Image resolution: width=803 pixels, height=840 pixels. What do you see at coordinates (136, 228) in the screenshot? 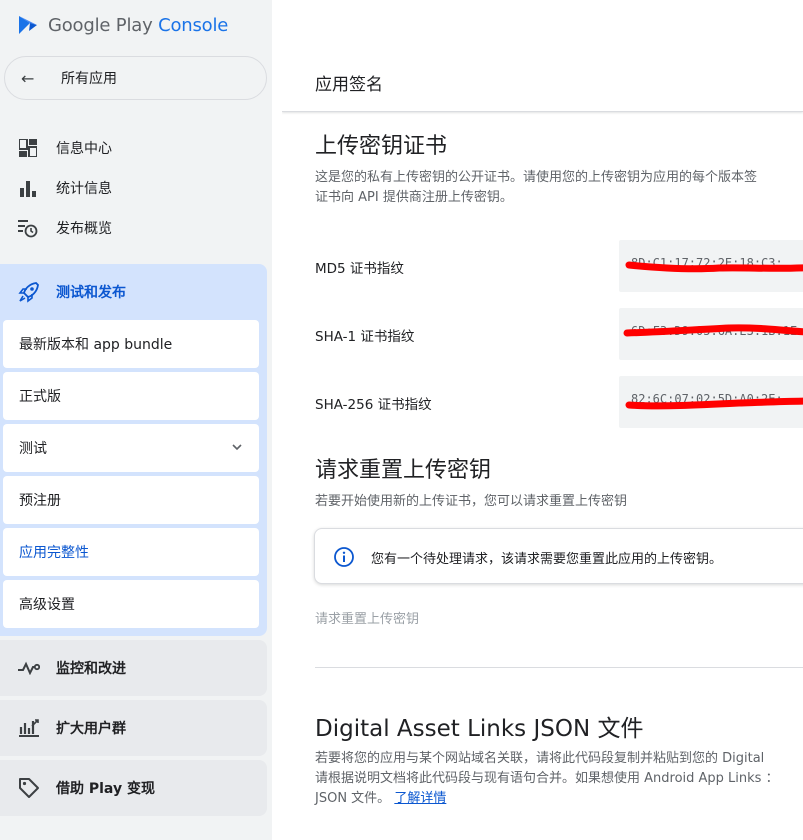
I see `sidebar-item-publishing-overview: 发布概览` at bounding box center [136, 228].